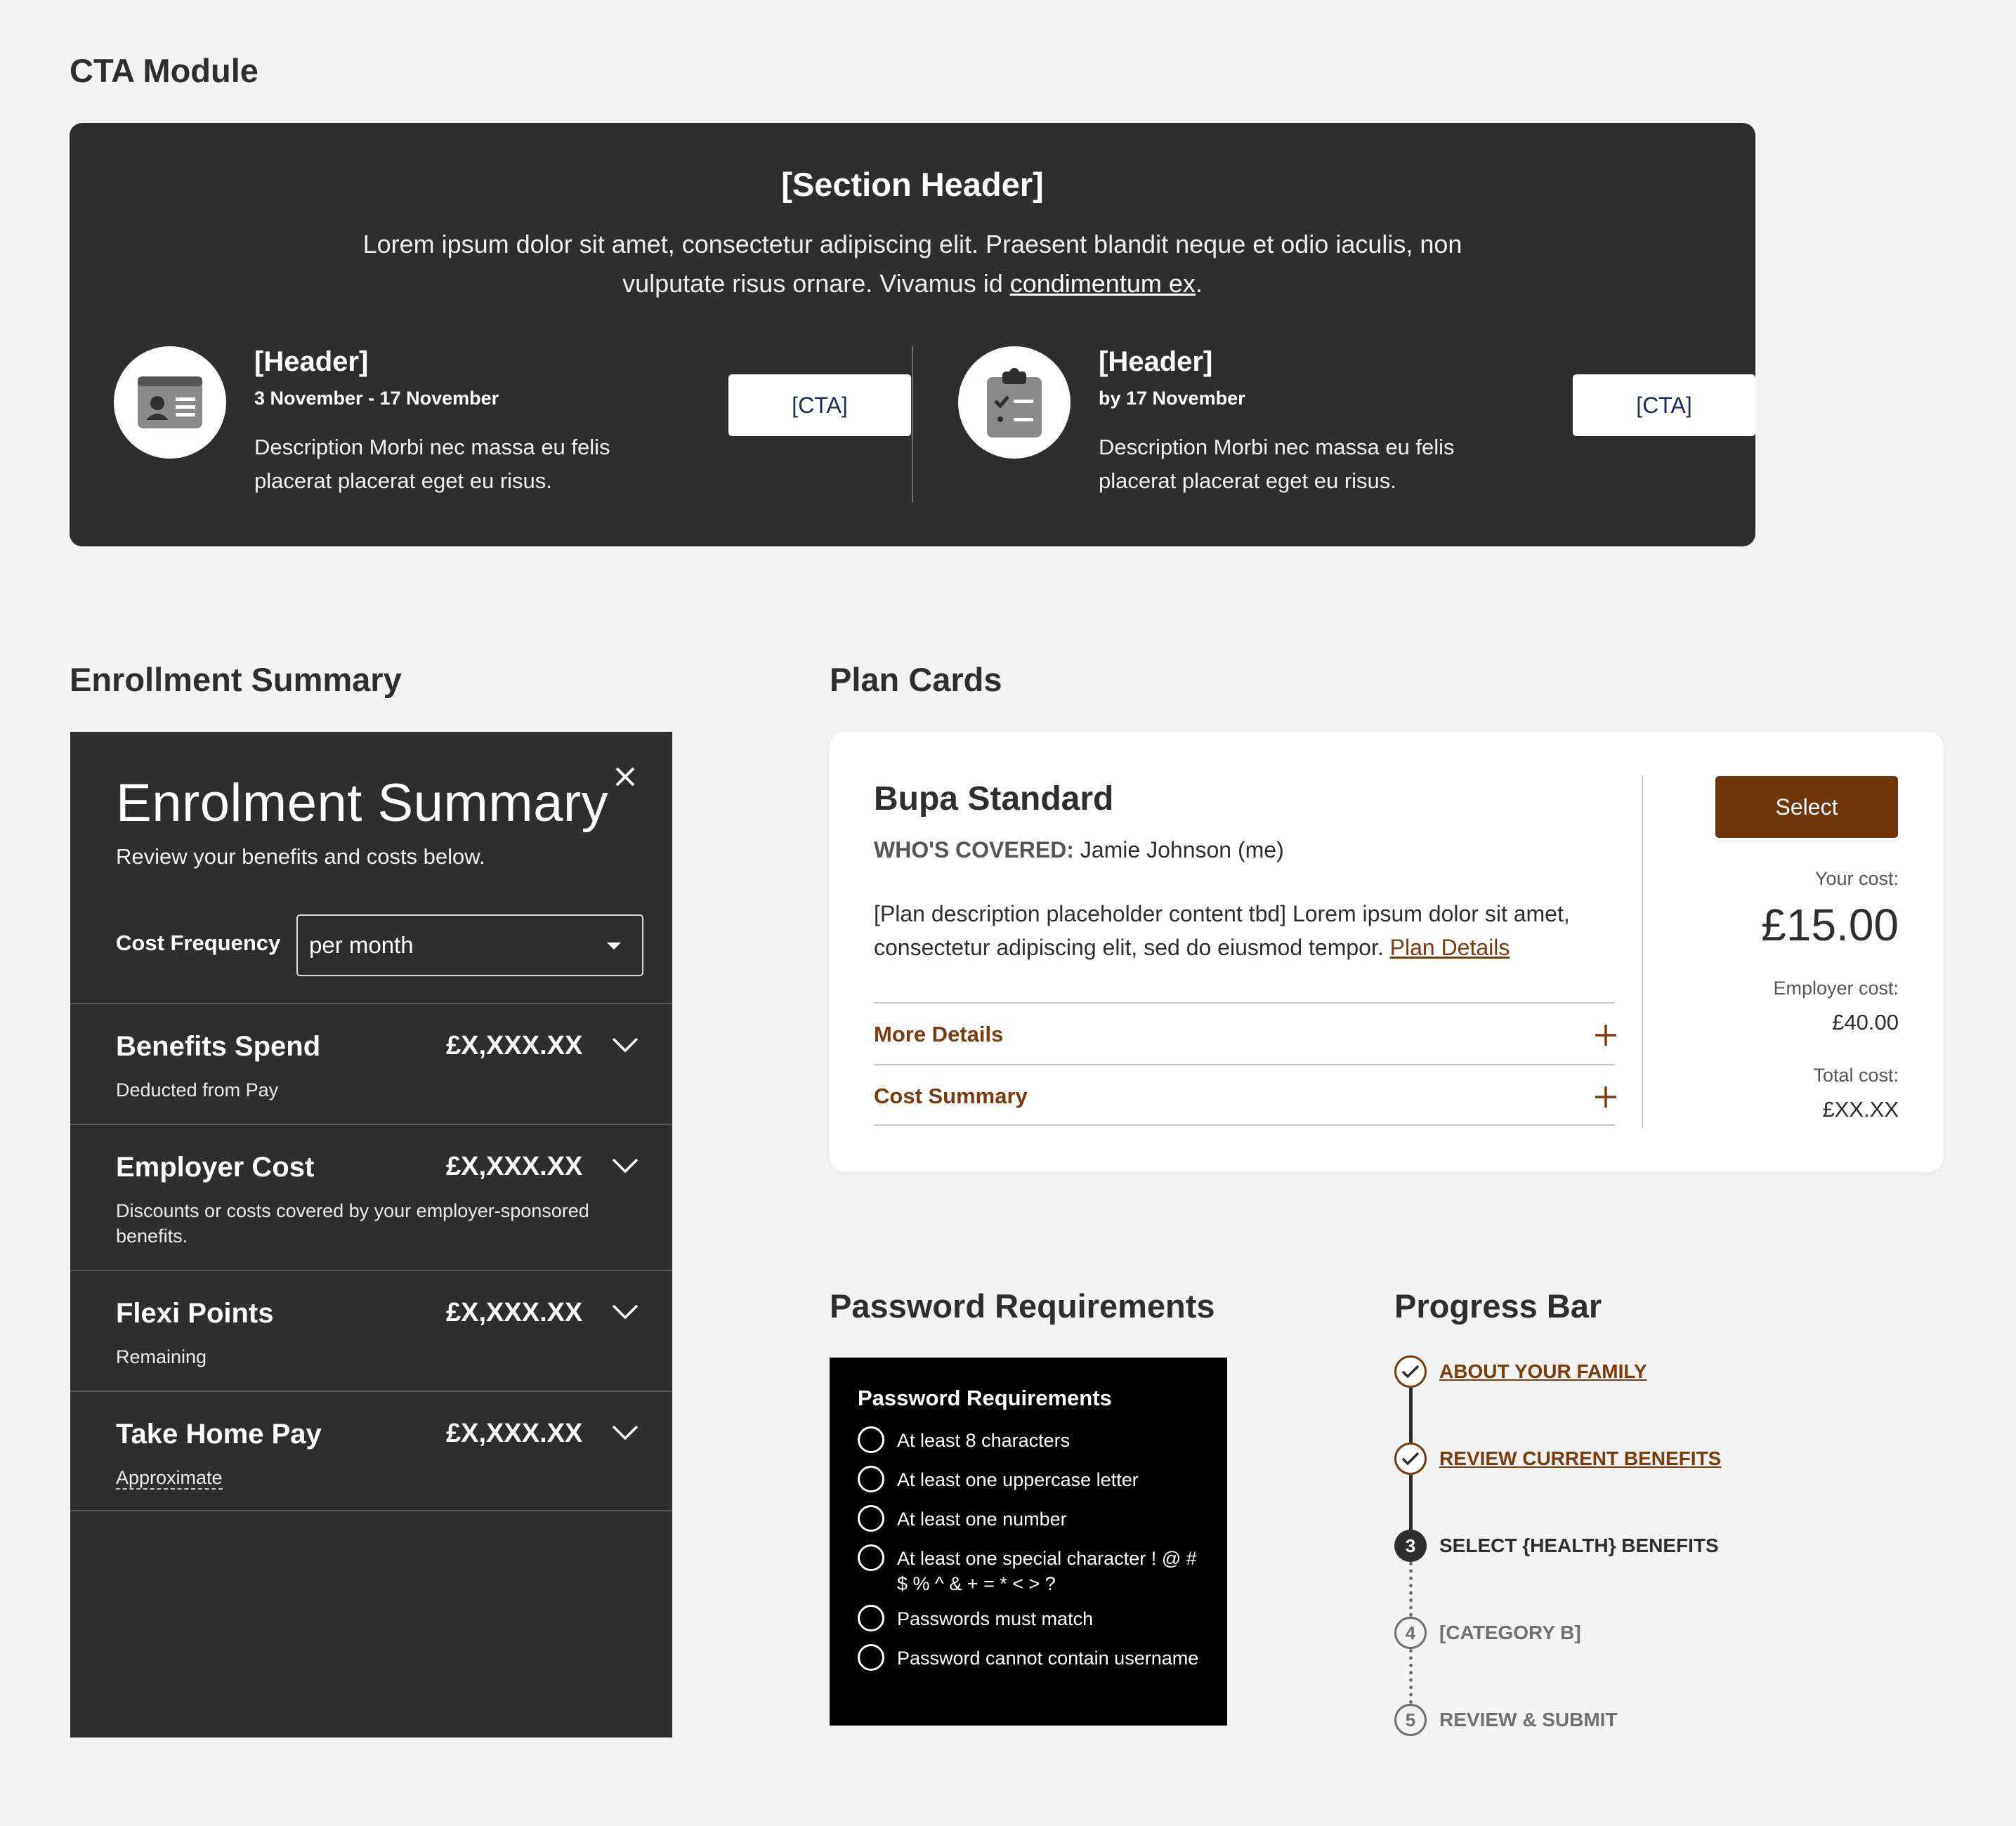  What do you see at coordinates (219, 1434) in the screenshot?
I see `summary-row-title: Take Home Pay` at bounding box center [219, 1434].